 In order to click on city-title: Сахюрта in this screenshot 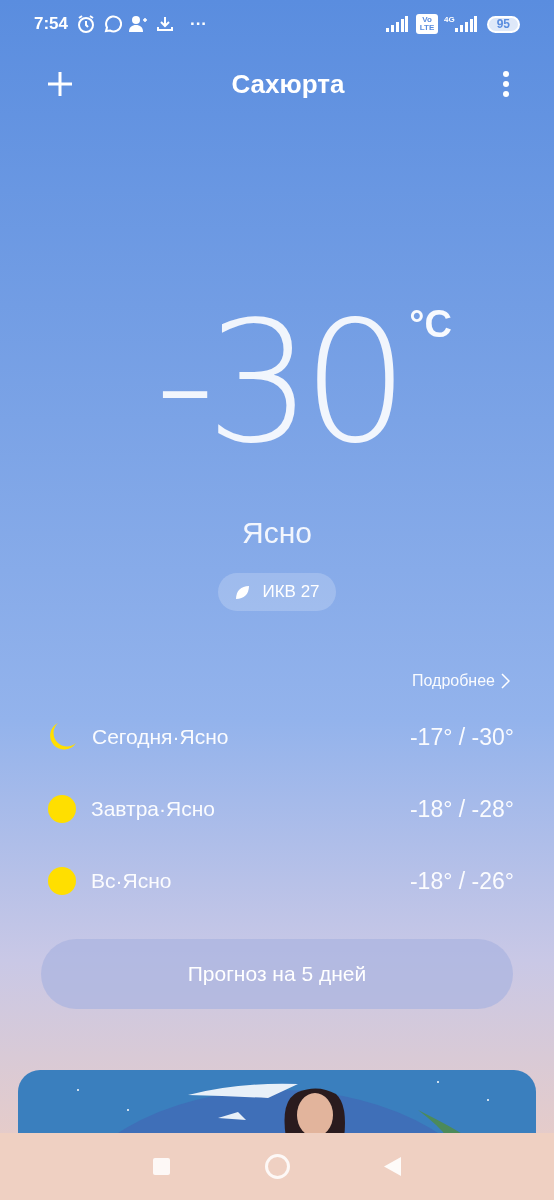, I will do `click(288, 84)`.